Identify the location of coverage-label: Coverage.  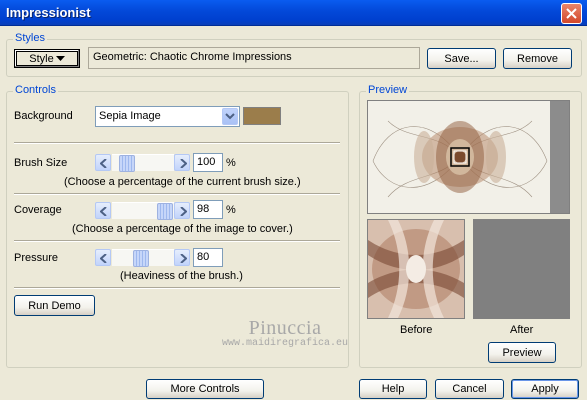
(38, 210).